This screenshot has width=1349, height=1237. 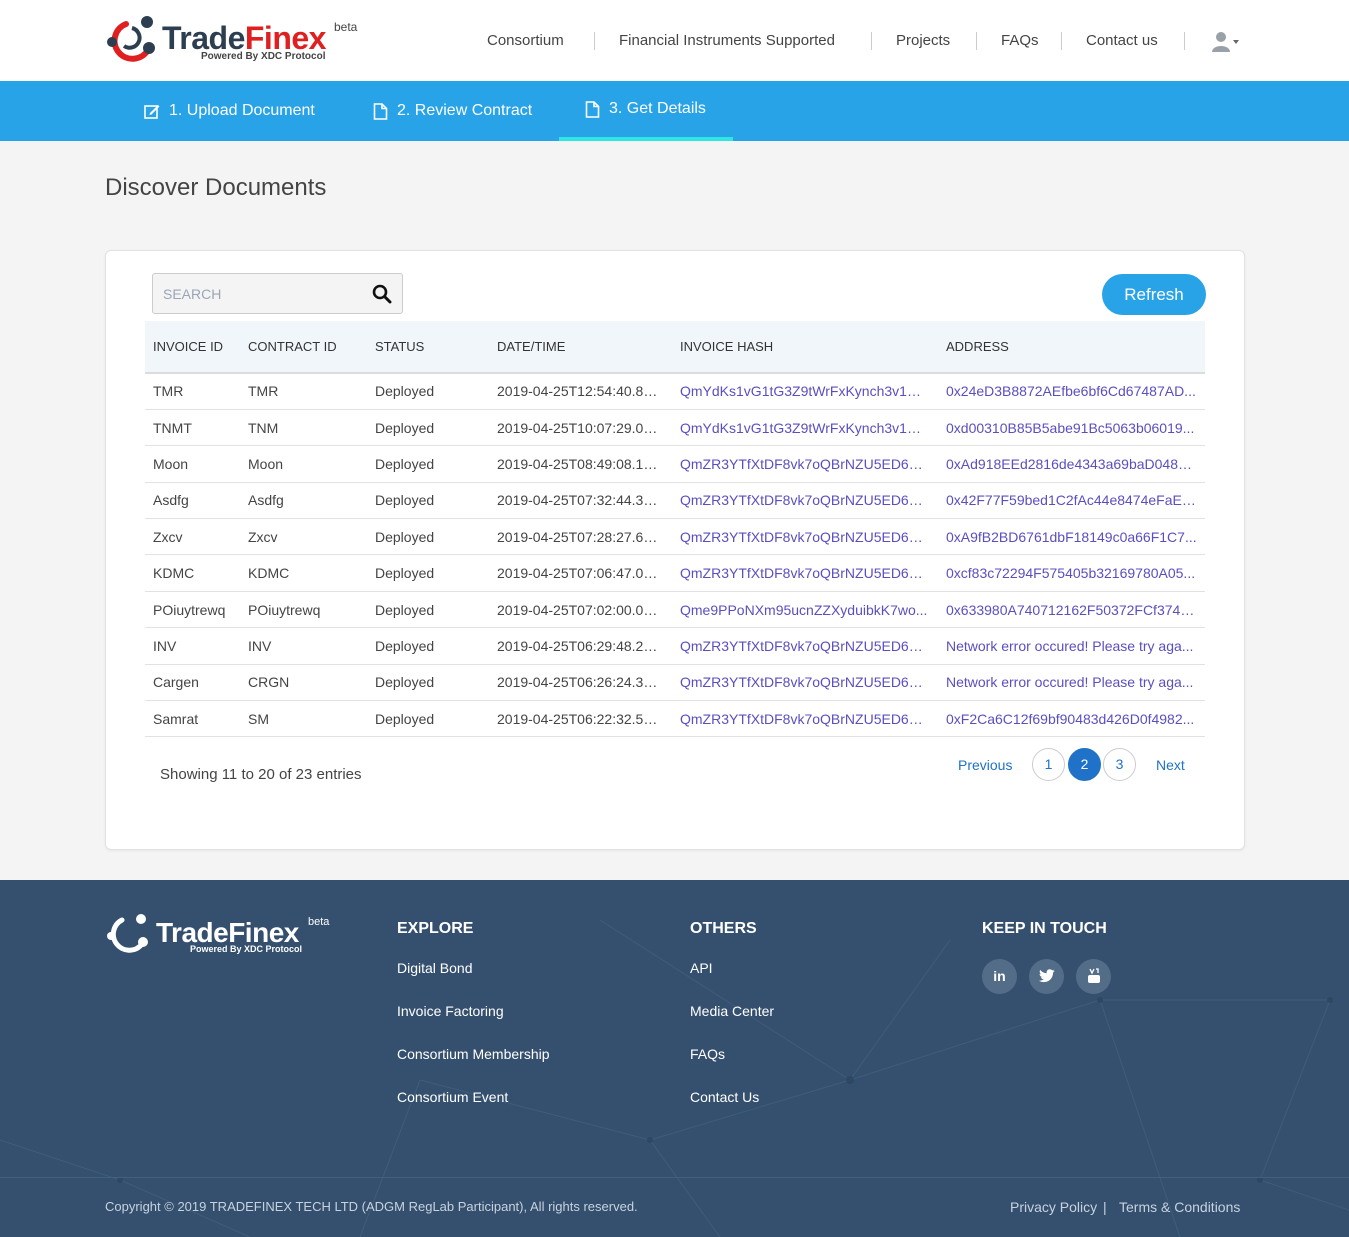 I want to click on step-get-details: 3. Get Details, so click(x=646, y=111).